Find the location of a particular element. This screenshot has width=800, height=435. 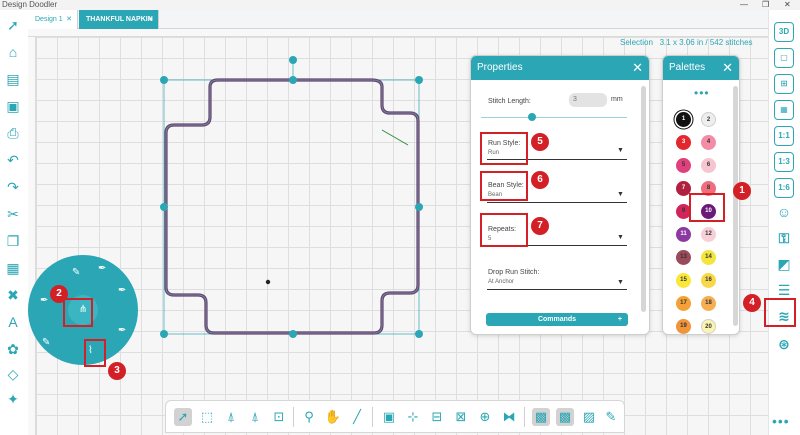

layers-shape-icon: ◩ is located at coordinates (784, 266).